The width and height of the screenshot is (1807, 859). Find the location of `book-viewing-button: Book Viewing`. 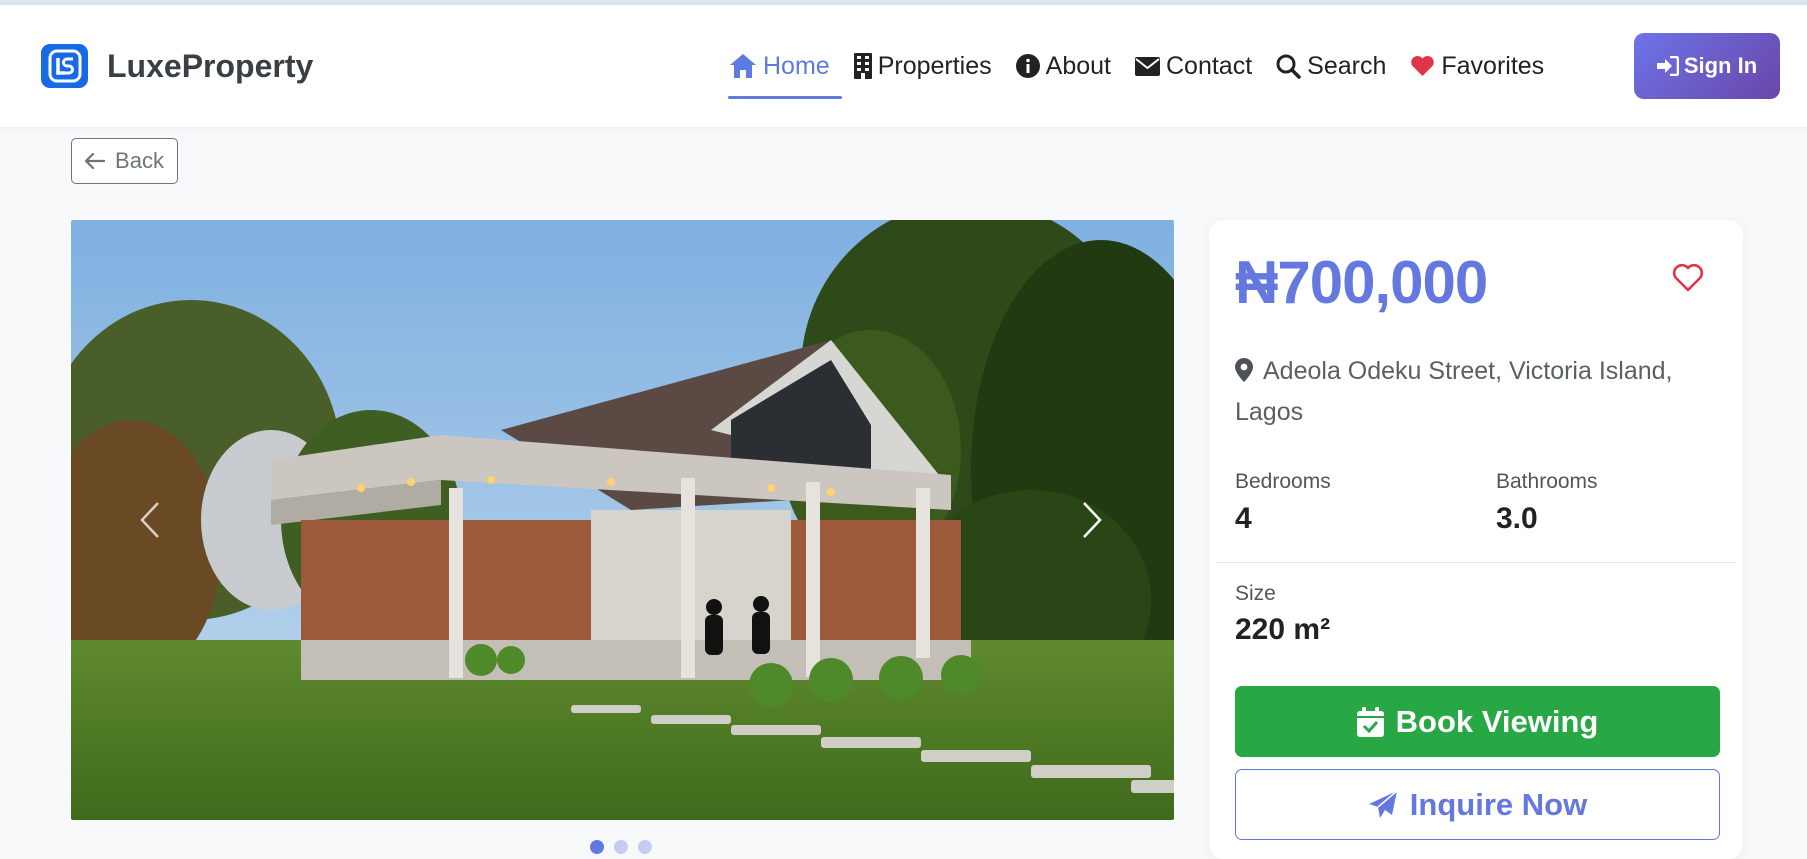

book-viewing-button: Book Viewing is located at coordinates (1477, 721).